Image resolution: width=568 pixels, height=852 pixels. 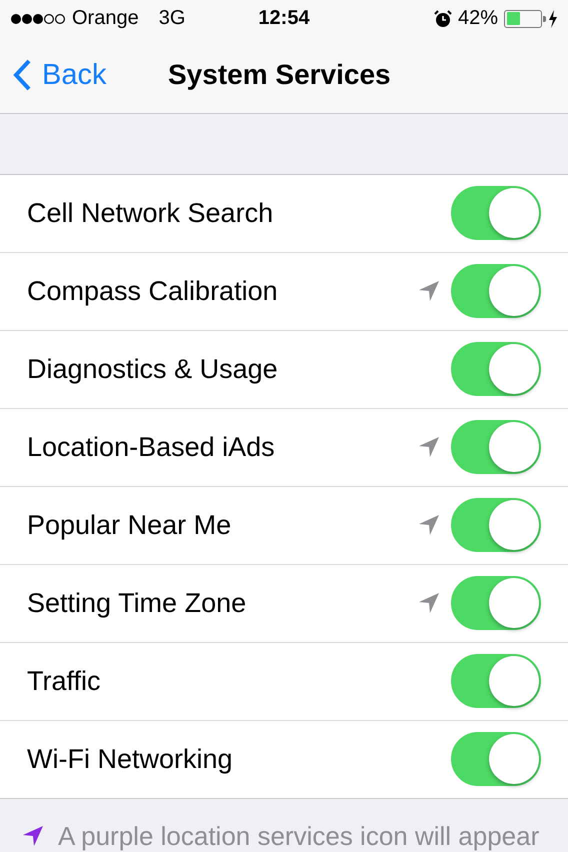 I want to click on signal-icon, so click(x=38, y=18).